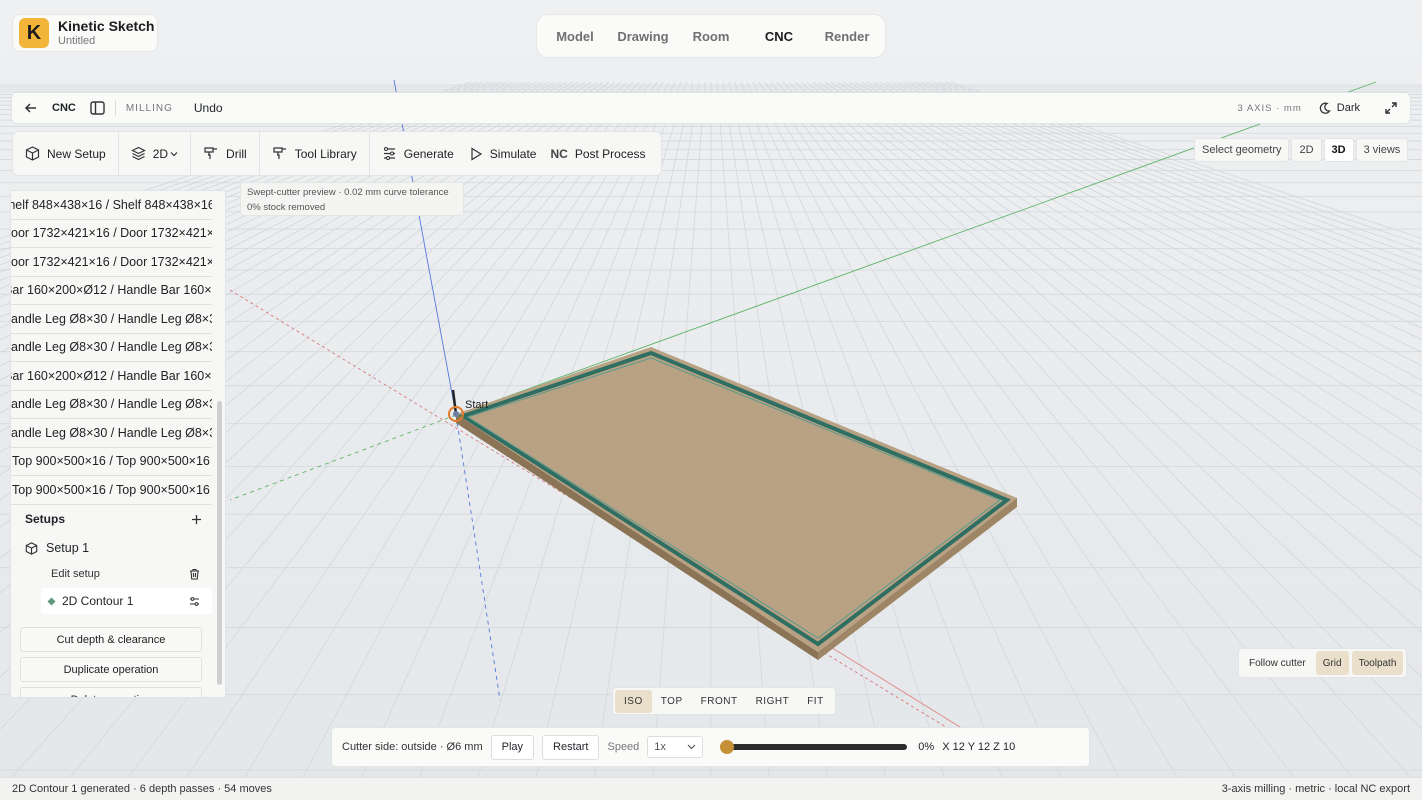 The height and width of the screenshot is (800, 1422). I want to click on tab-room: Room, so click(711, 36).